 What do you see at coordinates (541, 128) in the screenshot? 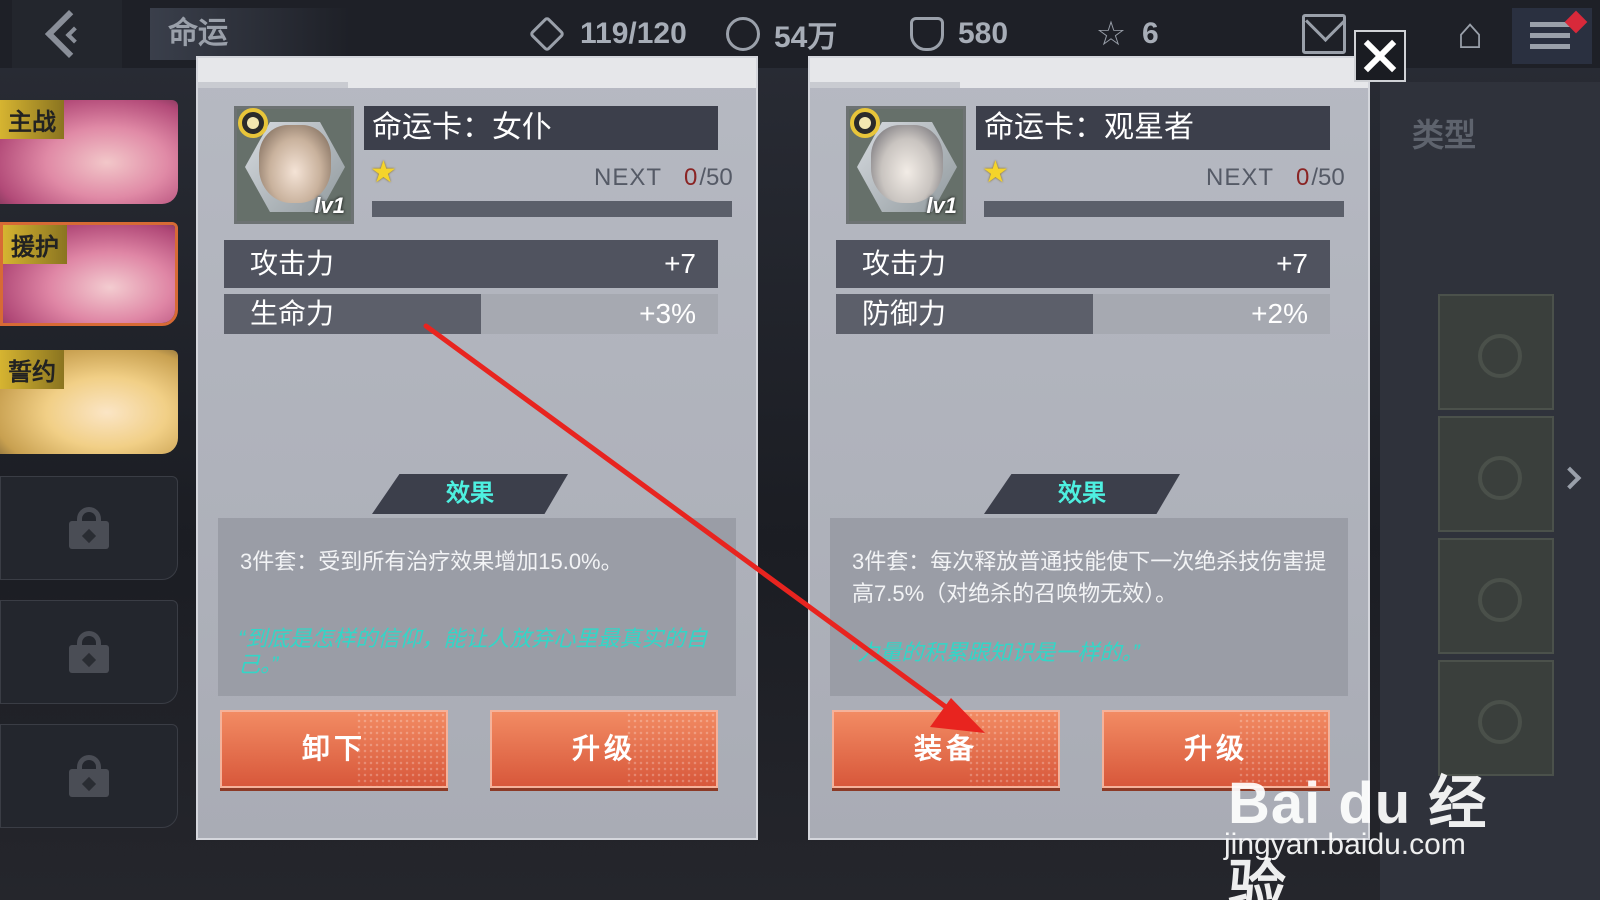
I see `card-name: 命运卡：女仆` at bounding box center [541, 128].